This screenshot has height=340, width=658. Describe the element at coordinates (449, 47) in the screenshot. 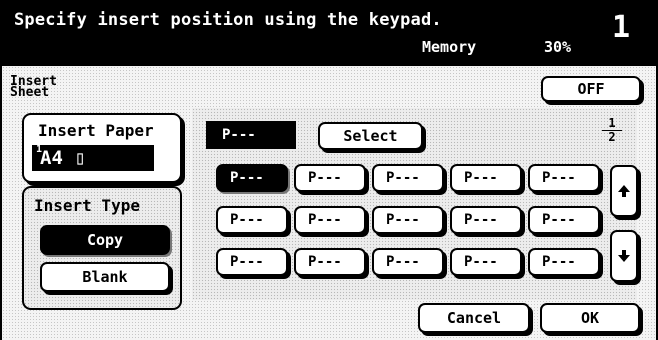

I see `memory-label: Memory` at that location.